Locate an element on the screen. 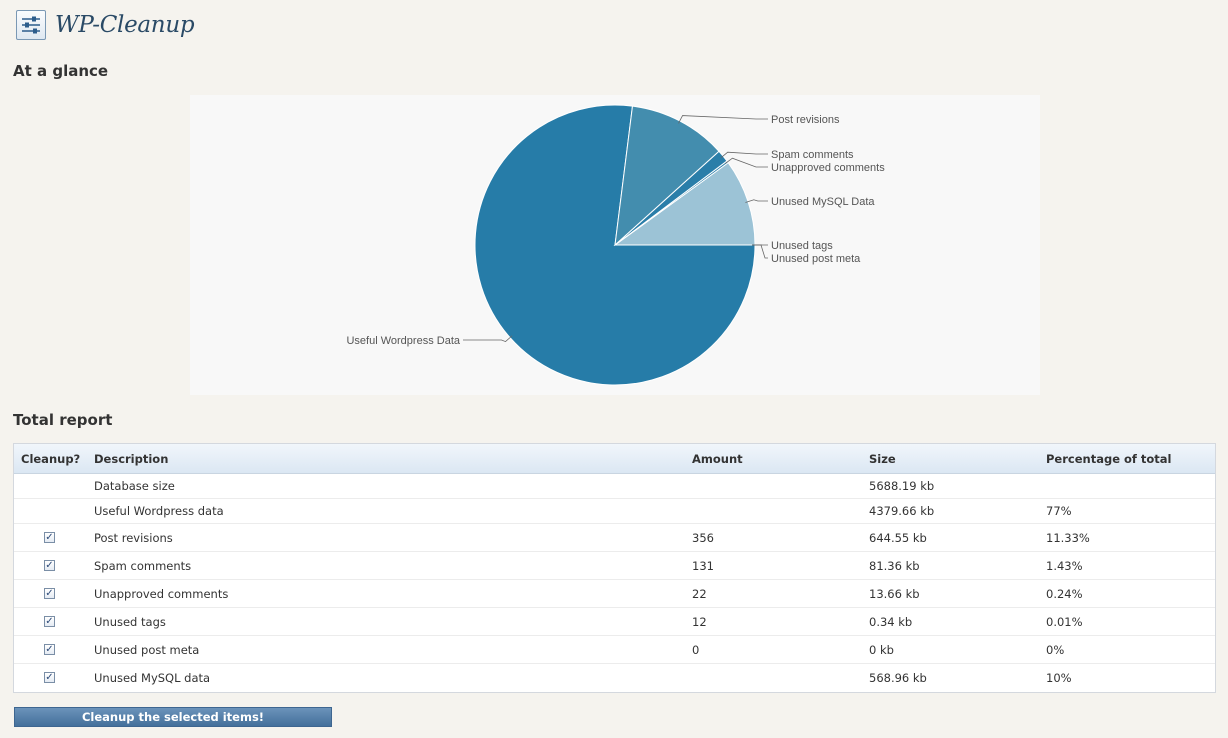 Image resolution: width=1228 pixels, height=738 pixels. row-size: 0 kb is located at coordinates (957, 649).